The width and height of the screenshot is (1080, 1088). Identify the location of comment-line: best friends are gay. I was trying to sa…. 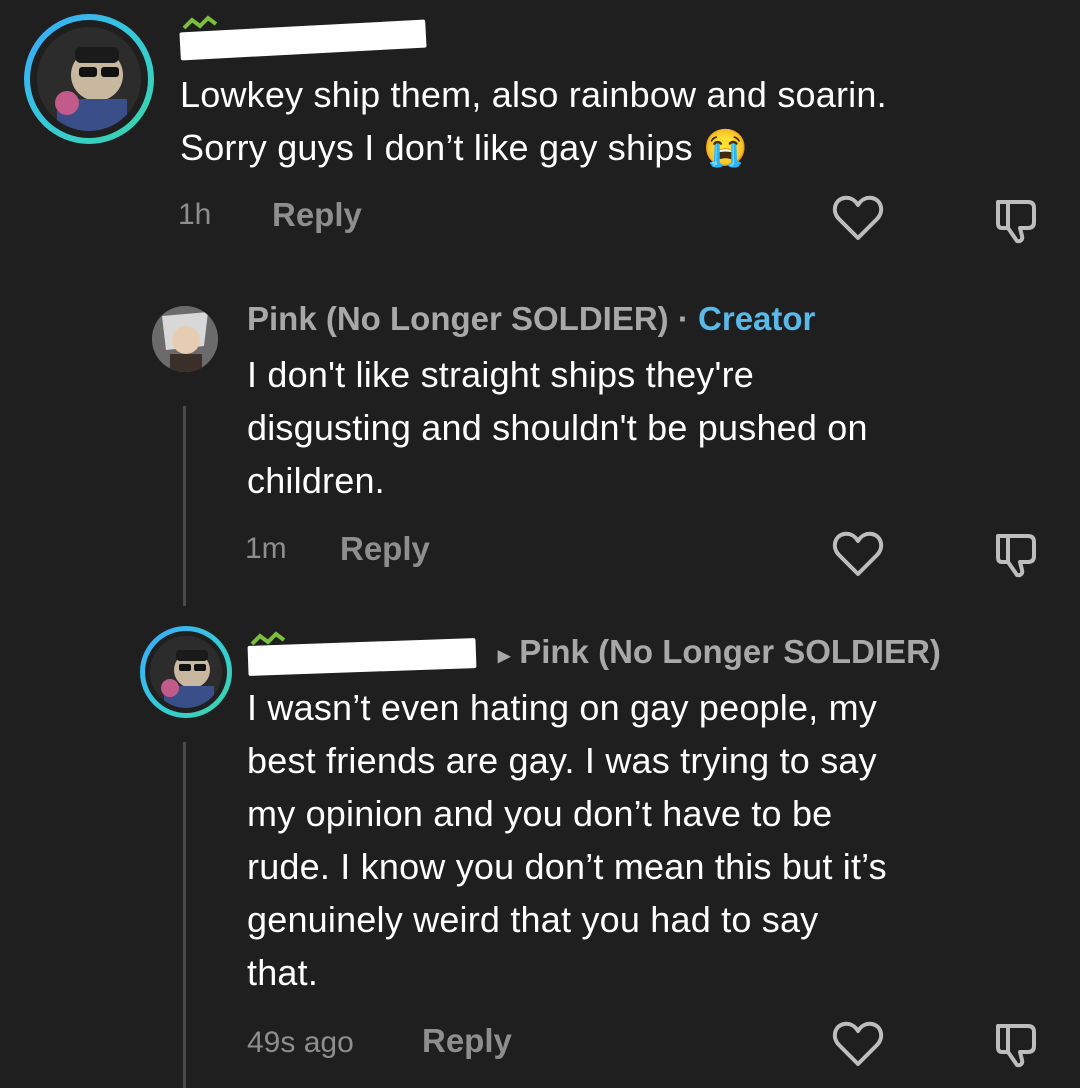
(562, 760).